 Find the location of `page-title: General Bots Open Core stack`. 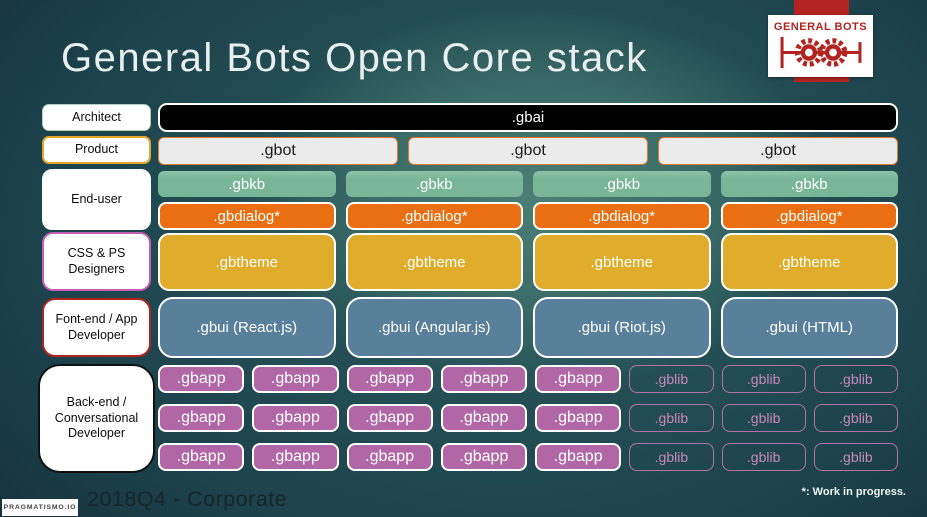

page-title: General Bots Open Core stack is located at coordinates (354, 58).